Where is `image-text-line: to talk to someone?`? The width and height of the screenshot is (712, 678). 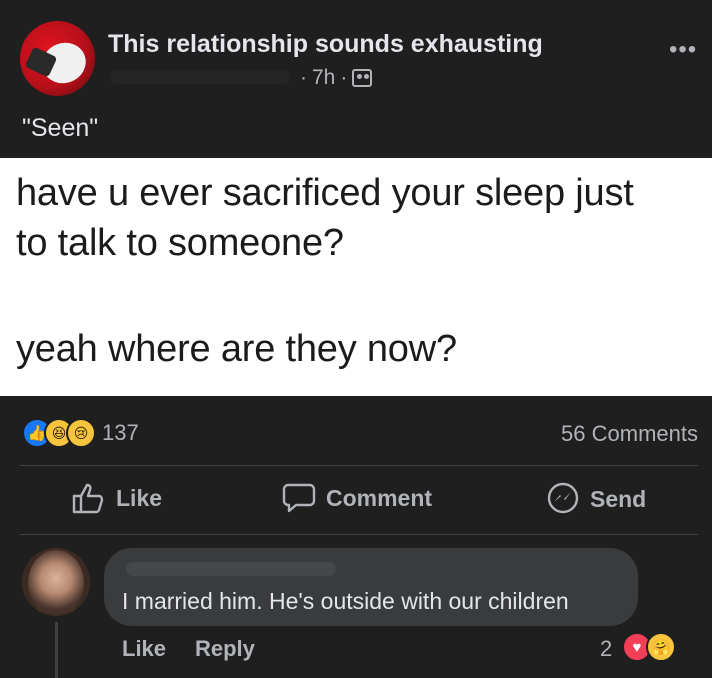
image-text-line: to talk to someone? is located at coordinates (180, 243).